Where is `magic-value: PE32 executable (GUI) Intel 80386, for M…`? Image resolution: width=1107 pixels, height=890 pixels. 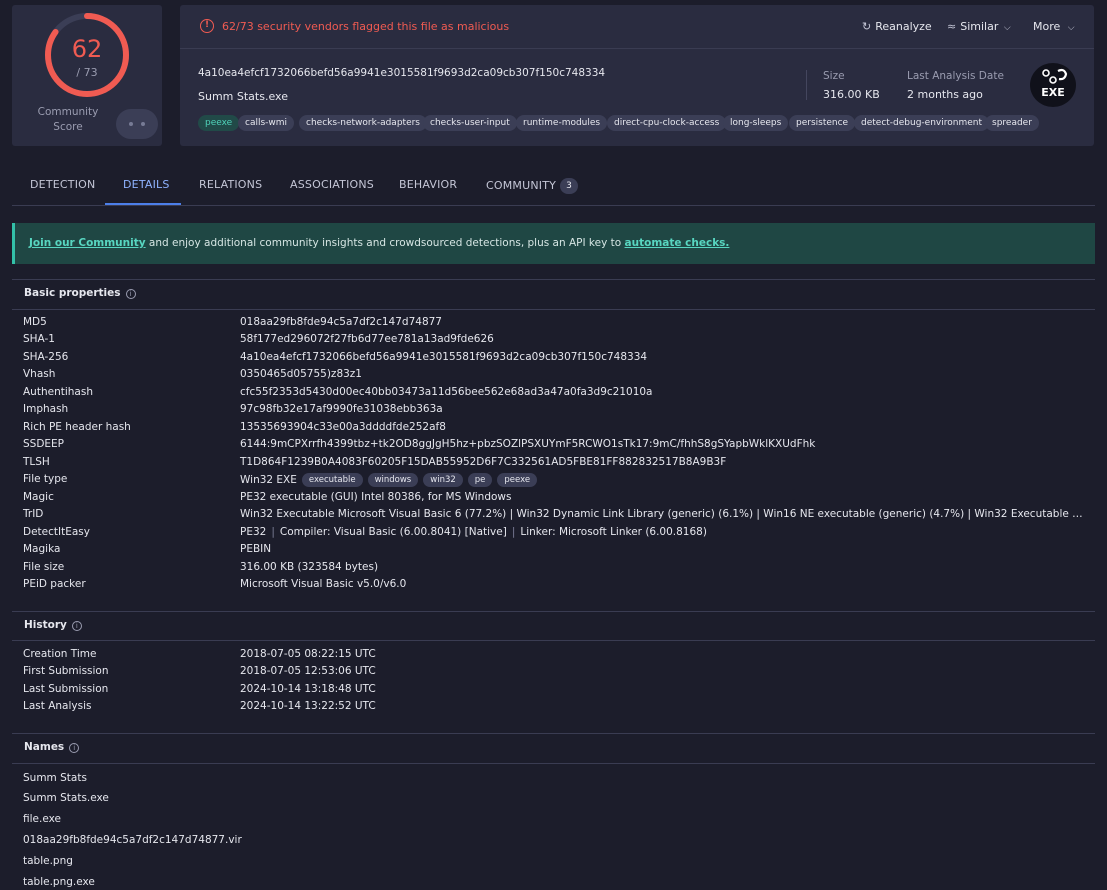
magic-value: PE32 executable (GUI) Intel 80386, for M… is located at coordinates (376, 497).